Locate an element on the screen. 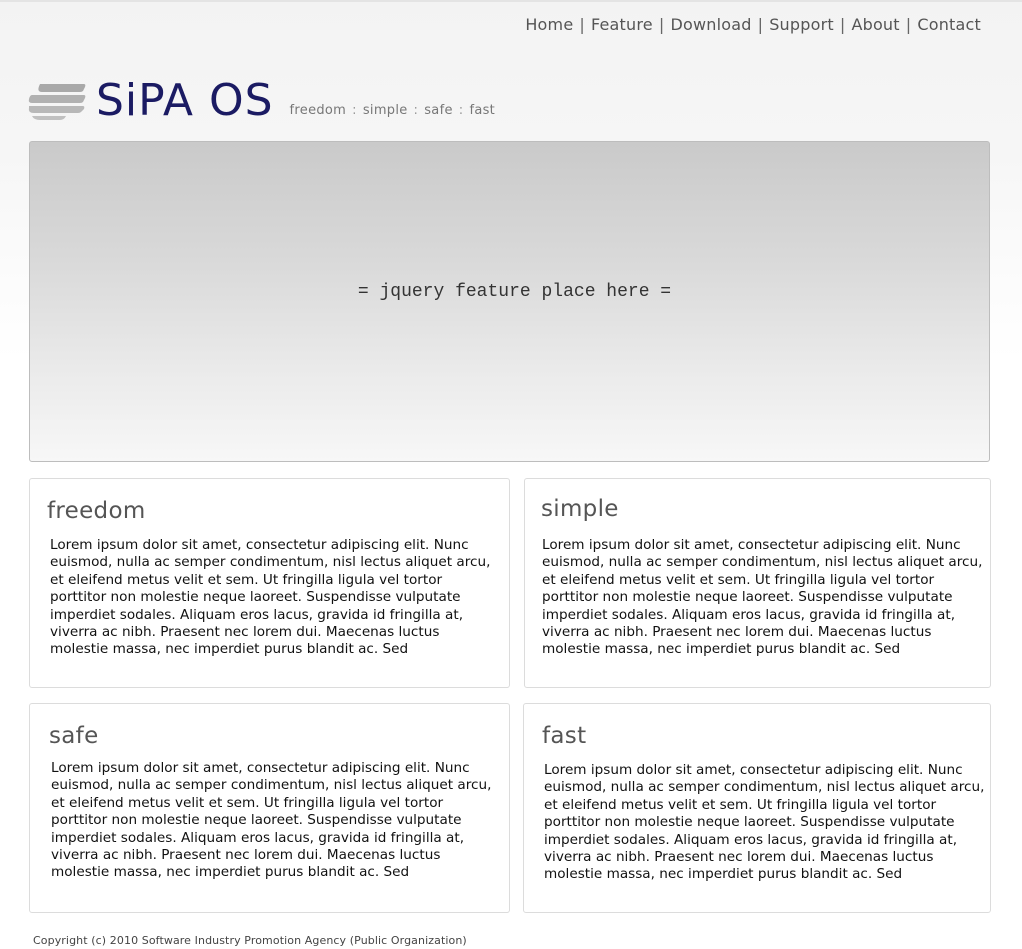  tagline-fast: fast is located at coordinates (482, 110).